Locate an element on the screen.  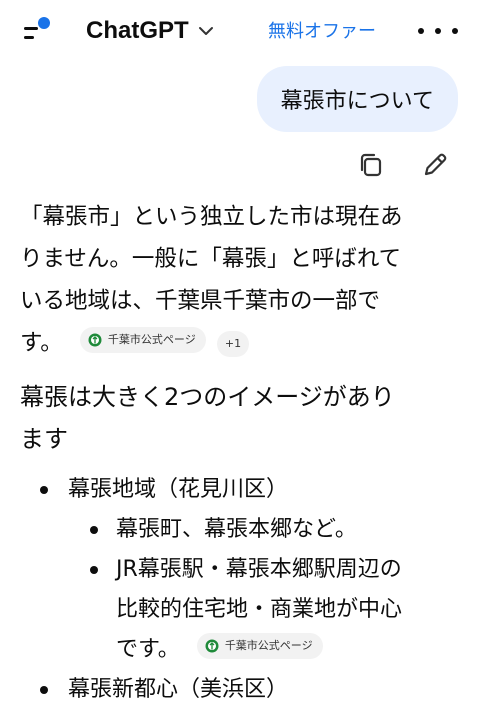
paragraph-line: りません。一般に「幕張」と呼ばれて is located at coordinates (211, 259).